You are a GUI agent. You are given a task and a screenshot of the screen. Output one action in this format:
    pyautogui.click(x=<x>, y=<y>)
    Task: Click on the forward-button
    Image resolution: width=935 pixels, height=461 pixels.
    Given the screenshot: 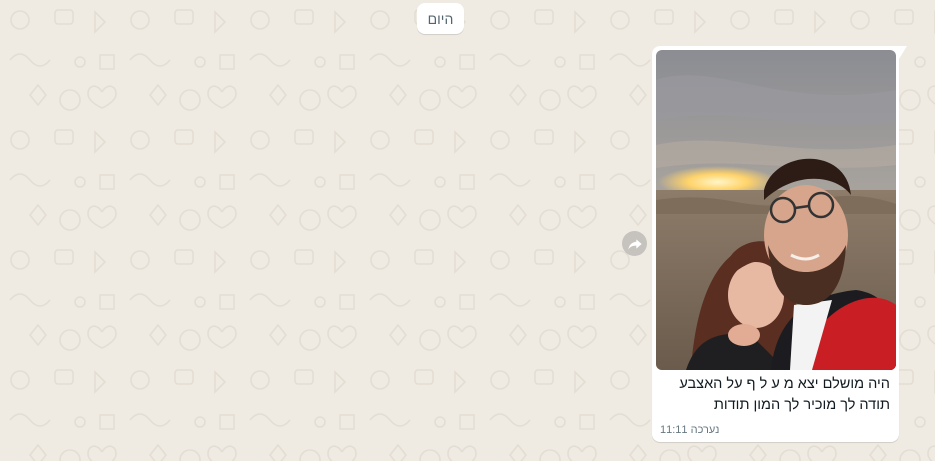 What is the action you would take?
    pyautogui.click(x=634, y=243)
    